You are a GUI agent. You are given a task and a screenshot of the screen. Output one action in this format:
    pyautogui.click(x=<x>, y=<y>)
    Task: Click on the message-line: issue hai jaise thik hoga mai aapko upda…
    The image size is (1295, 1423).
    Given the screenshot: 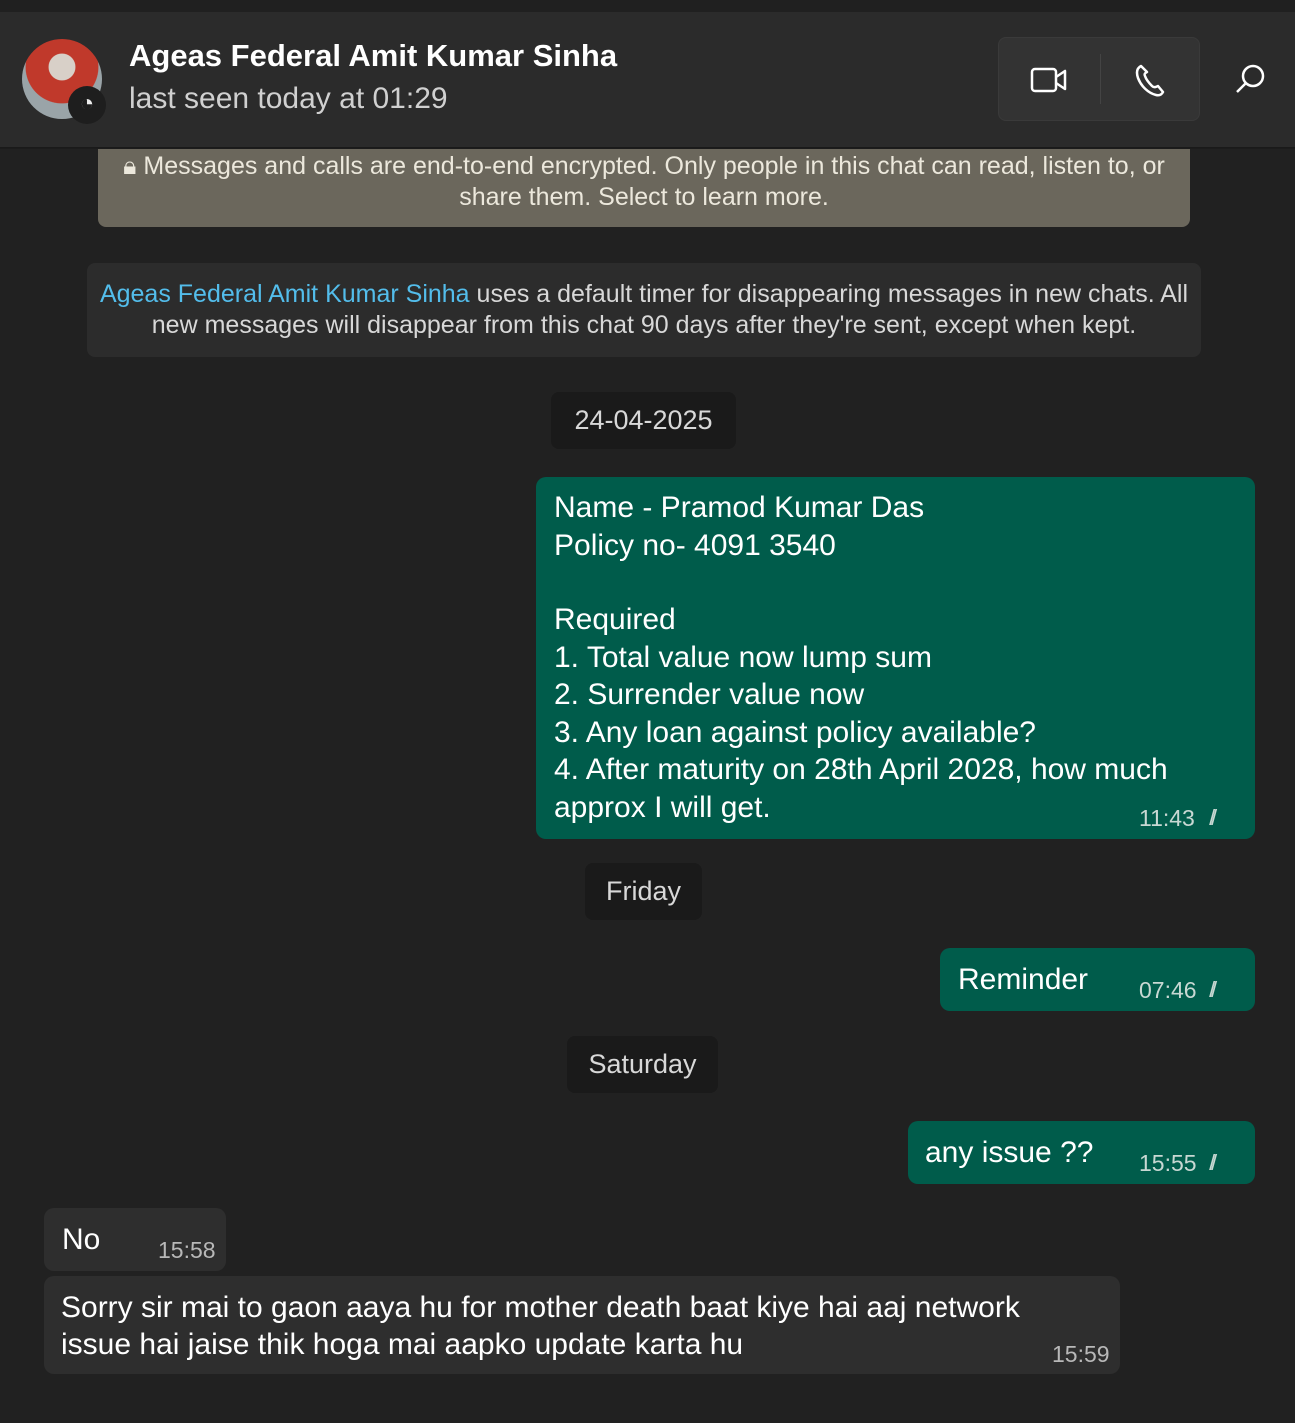 What is the action you would take?
    pyautogui.click(x=402, y=1344)
    